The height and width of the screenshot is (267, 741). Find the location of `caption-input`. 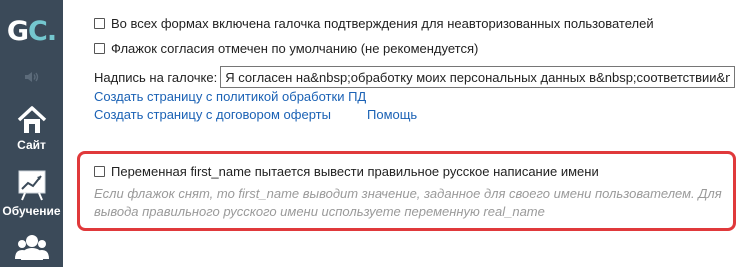

caption-input is located at coordinates (478, 77).